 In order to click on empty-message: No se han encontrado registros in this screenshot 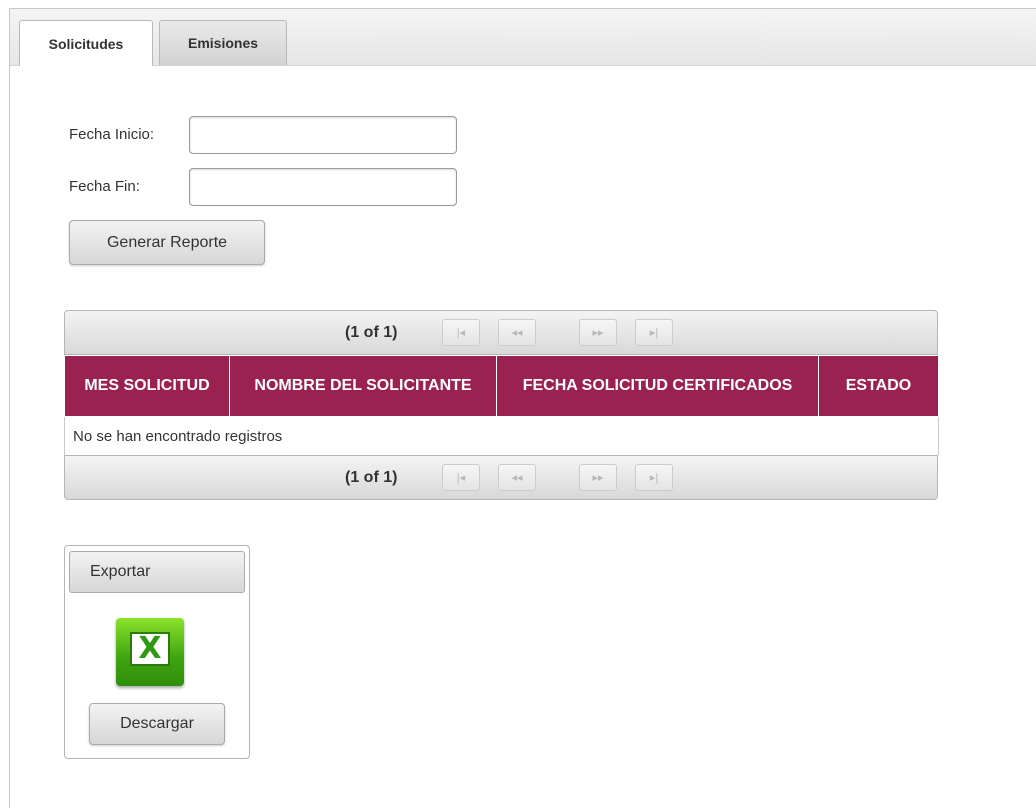, I will do `click(501, 435)`.